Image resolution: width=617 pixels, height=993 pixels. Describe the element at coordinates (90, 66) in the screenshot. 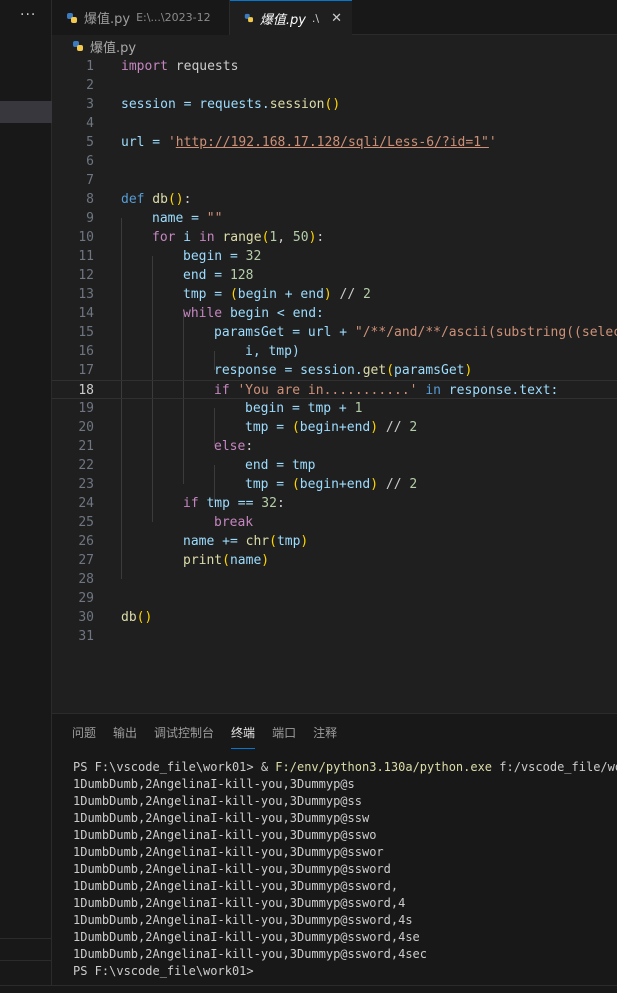

I see `line-number: 1` at that location.